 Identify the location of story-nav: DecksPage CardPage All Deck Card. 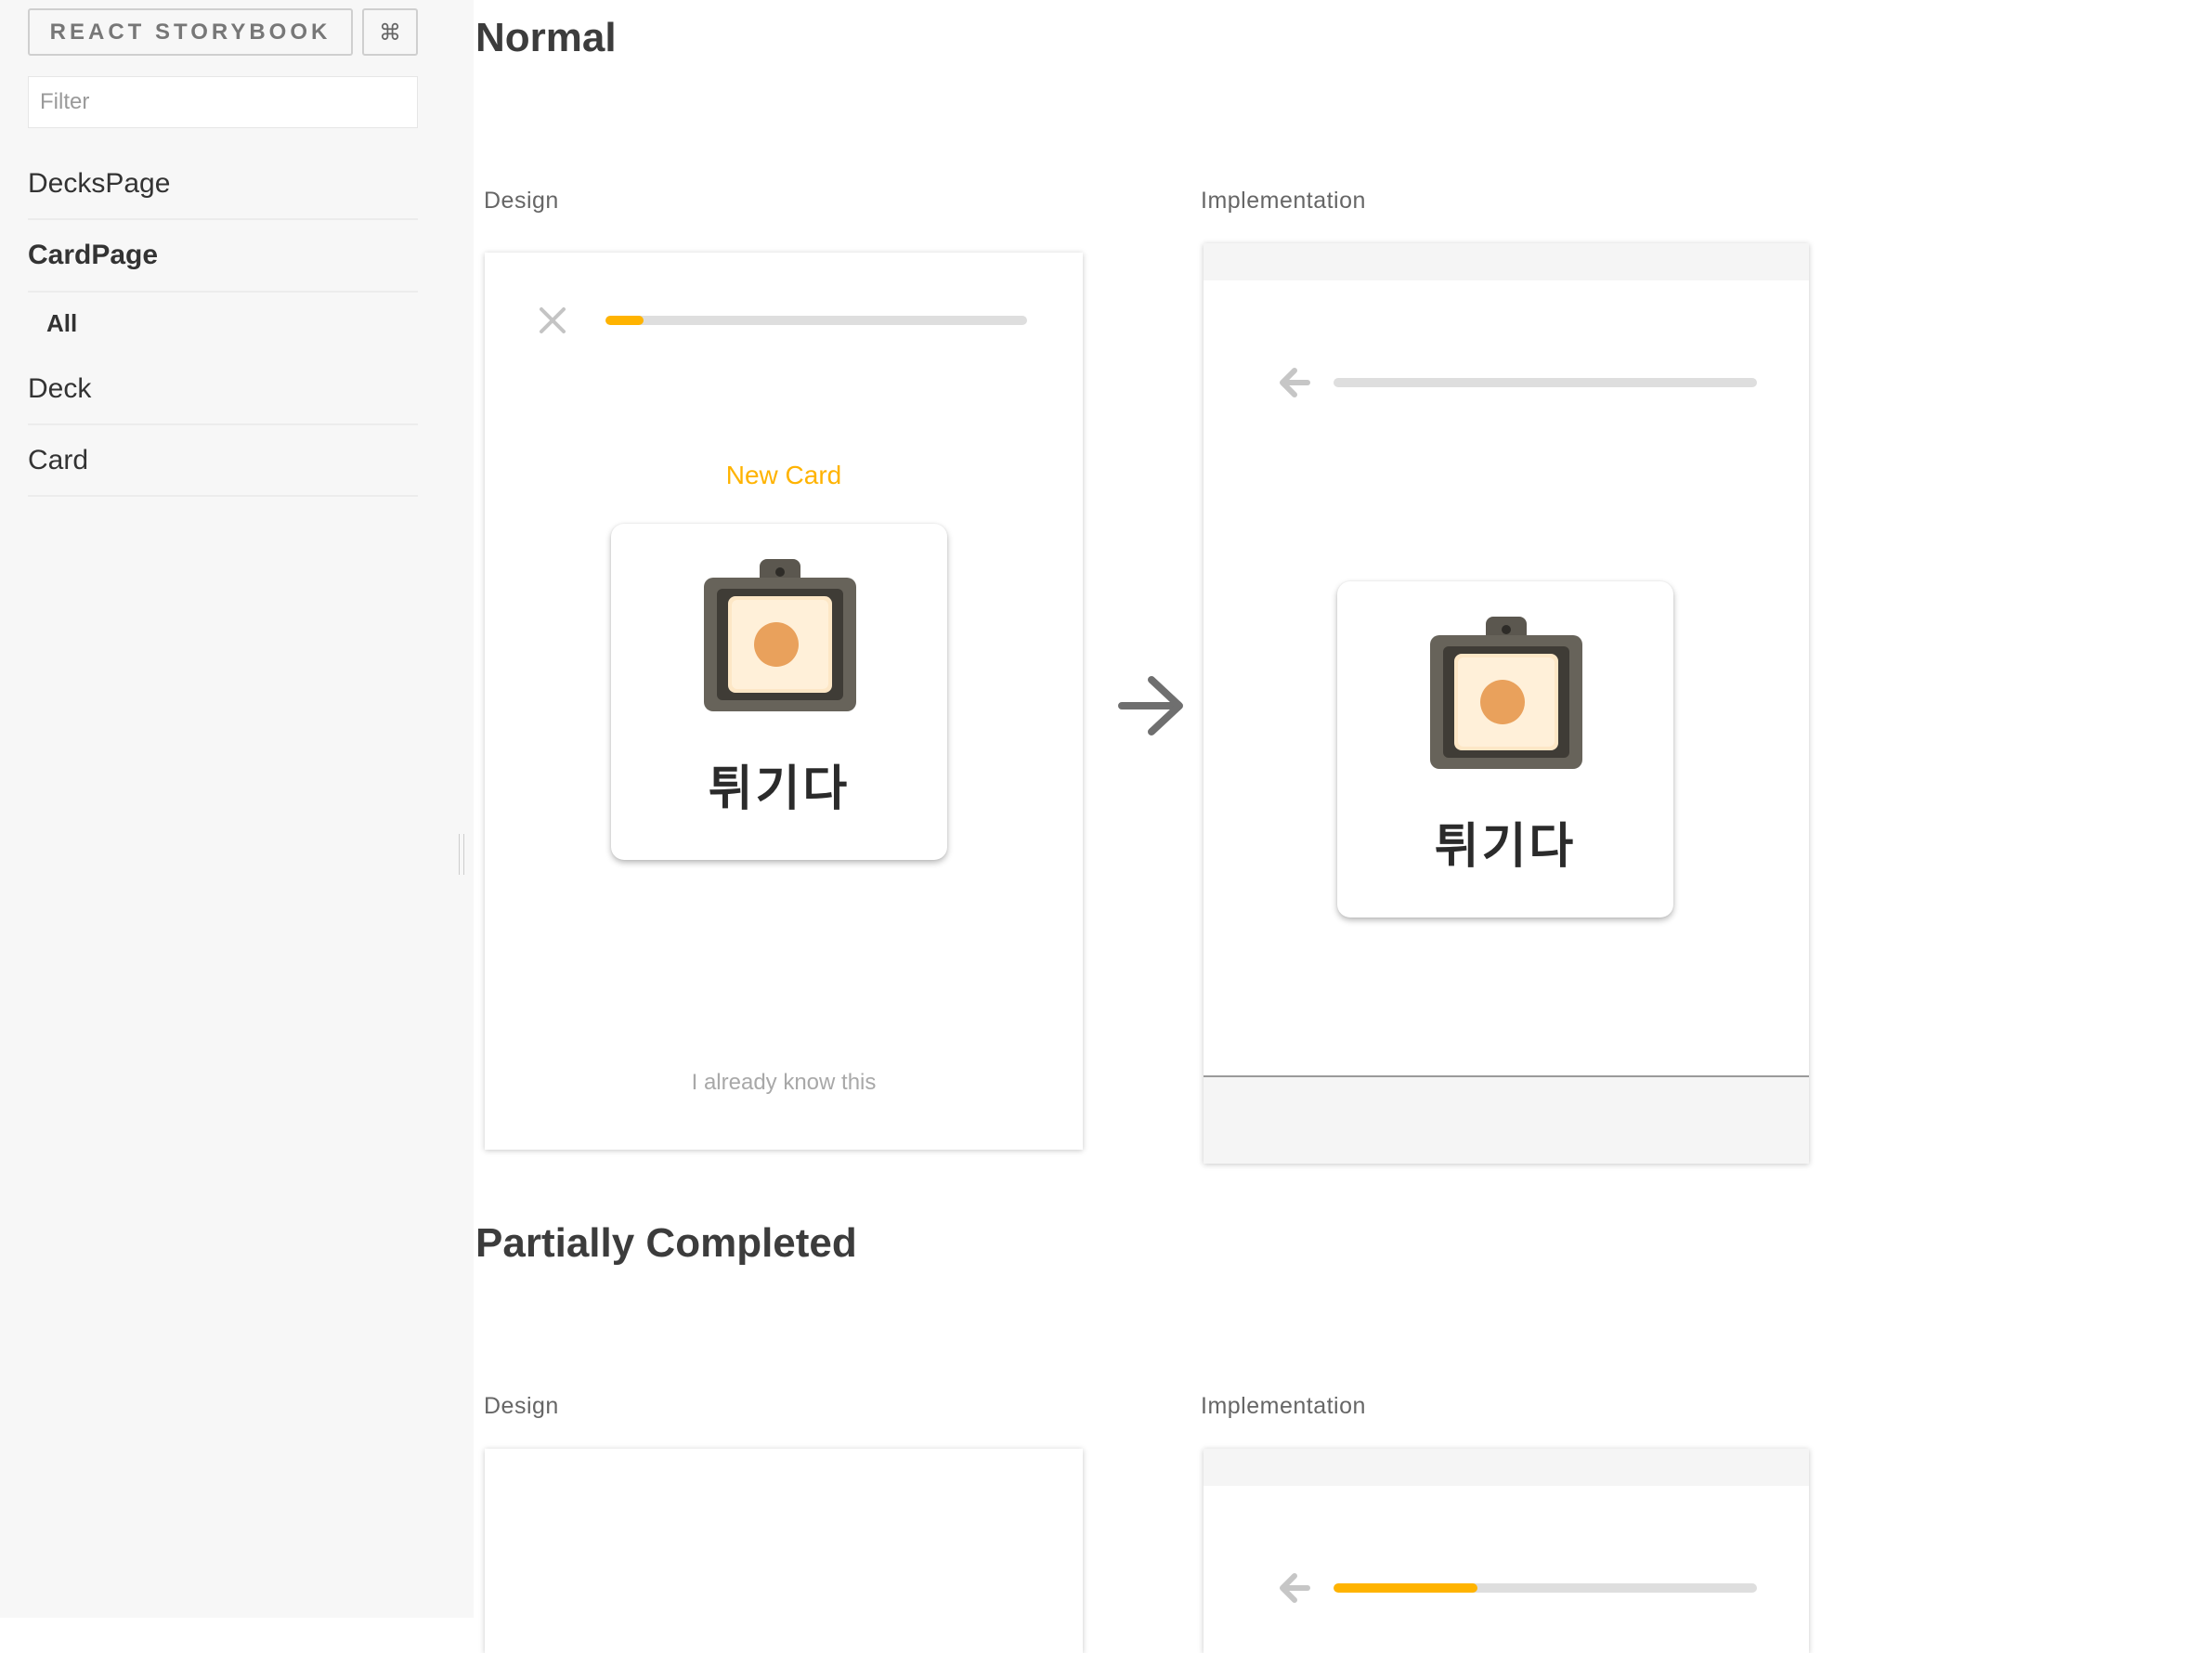
(223, 323).